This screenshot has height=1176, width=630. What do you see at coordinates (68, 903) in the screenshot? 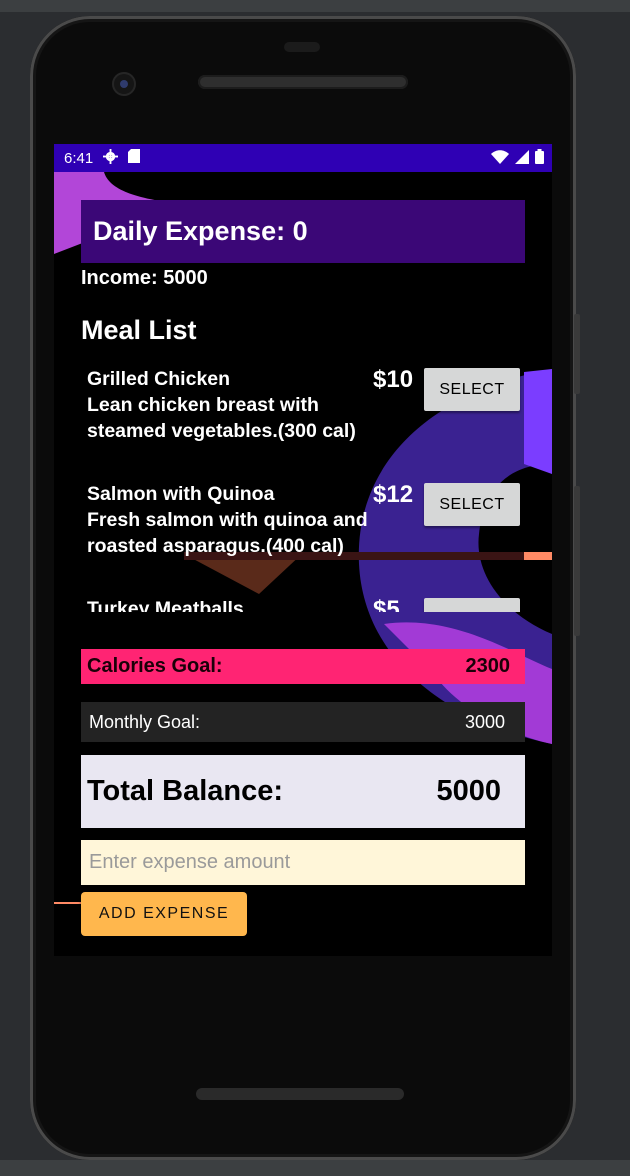
I see `decorative-line` at bounding box center [68, 903].